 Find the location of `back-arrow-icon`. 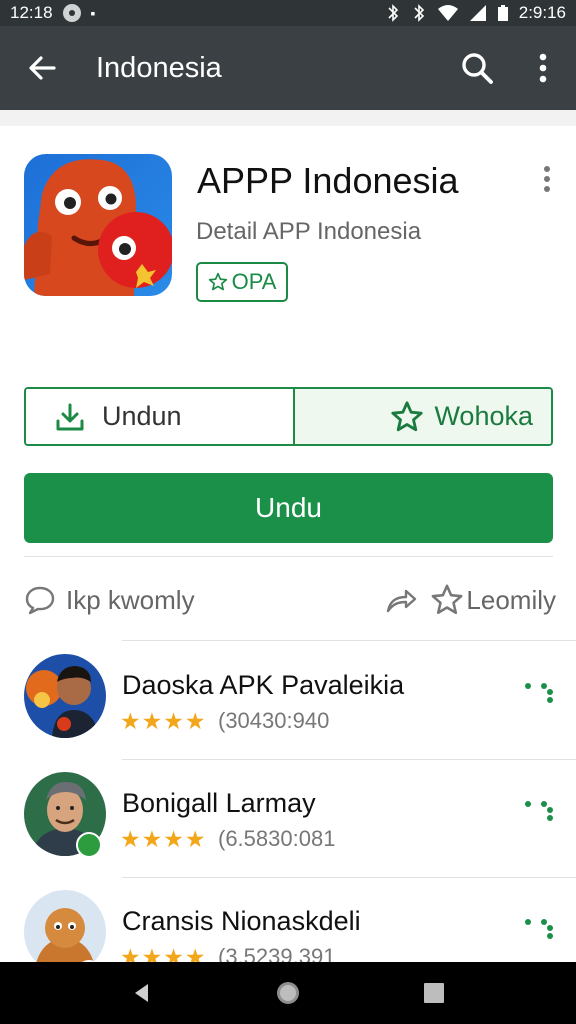

back-arrow-icon is located at coordinates (42, 68).